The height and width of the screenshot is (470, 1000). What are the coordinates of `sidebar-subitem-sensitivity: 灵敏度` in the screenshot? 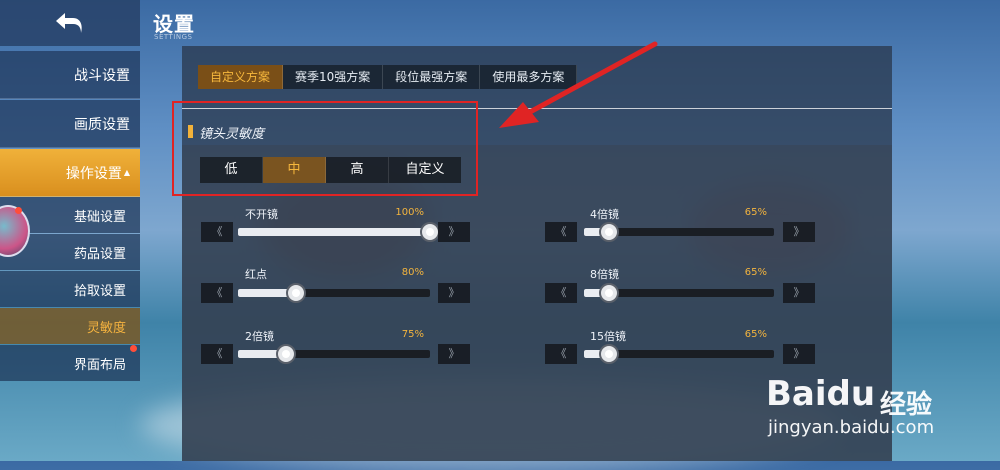 It's located at (70, 326).